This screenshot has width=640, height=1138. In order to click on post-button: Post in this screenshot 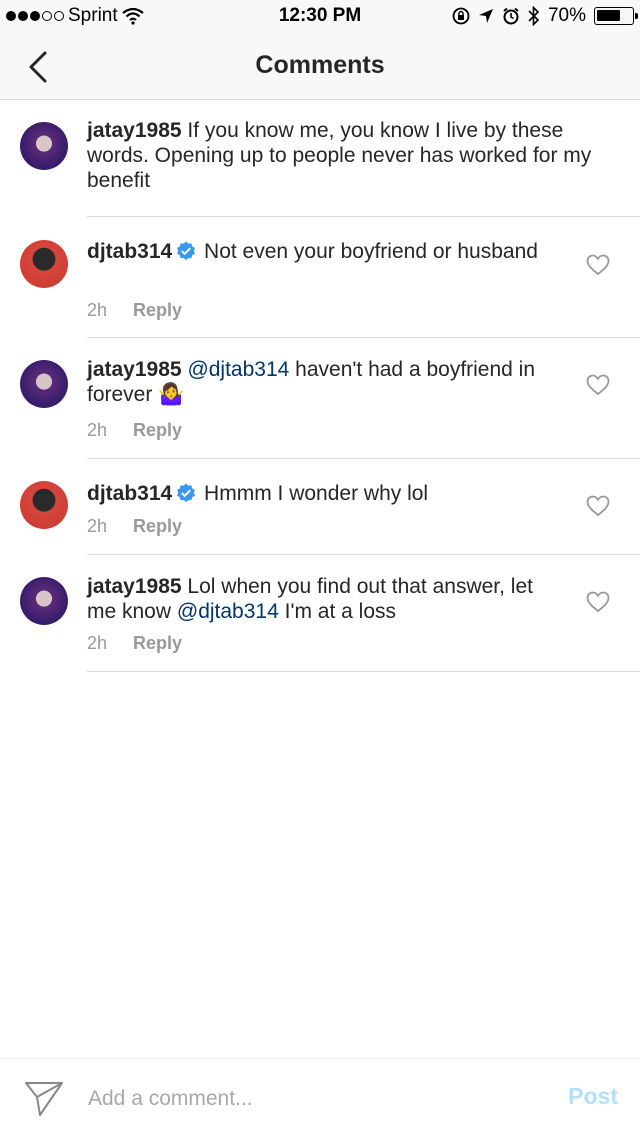, I will do `click(593, 1096)`.